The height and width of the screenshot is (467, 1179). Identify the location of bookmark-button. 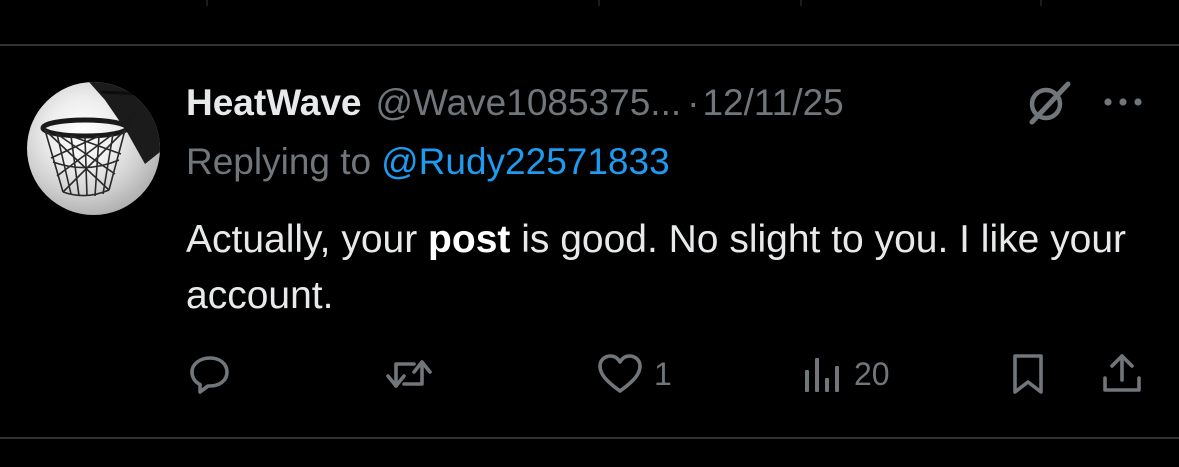
(1028, 374).